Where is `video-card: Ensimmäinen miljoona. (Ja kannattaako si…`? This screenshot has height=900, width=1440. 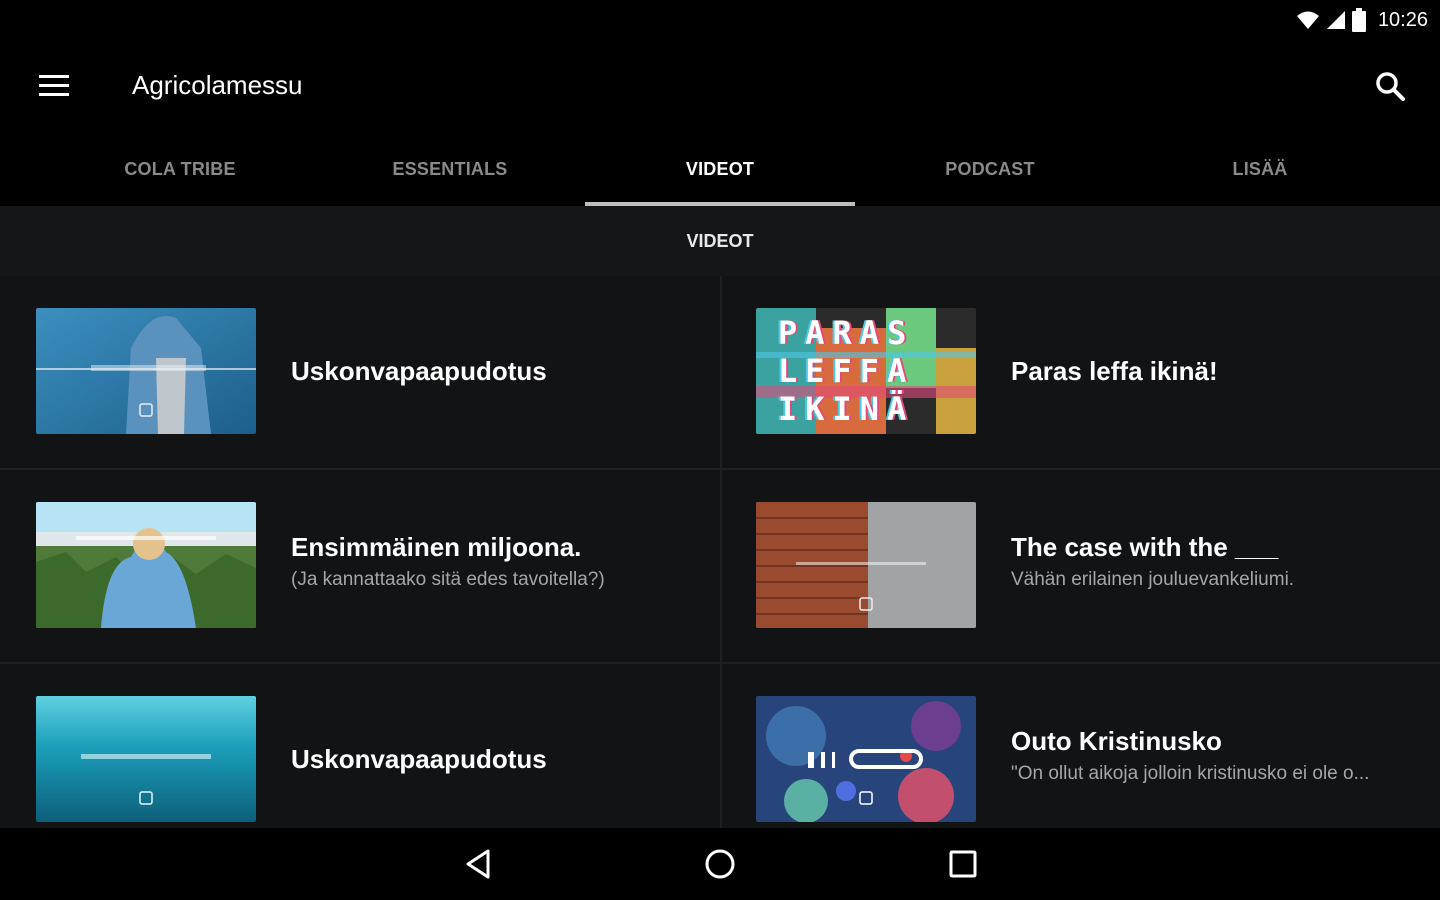
video-card: Ensimmäinen miljoona. (Ja kannattaako si… is located at coordinates (360, 567).